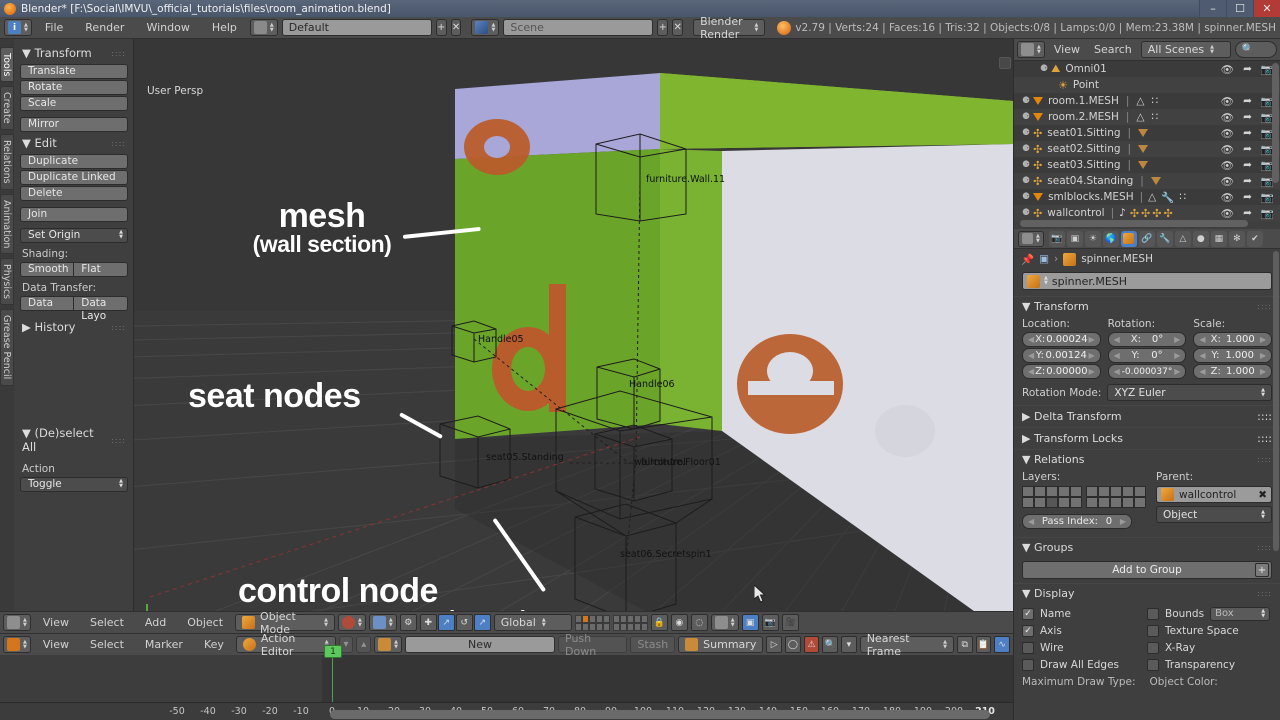 This screenshot has width=1280, height=720. What do you see at coordinates (1236, 238) in the screenshot?
I see `properties-tab-particles: ✻` at bounding box center [1236, 238].